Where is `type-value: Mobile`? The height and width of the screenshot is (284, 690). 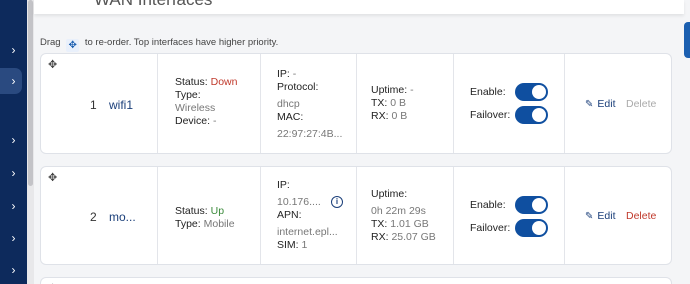
type-value: Mobile is located at coordinates (219, 224).